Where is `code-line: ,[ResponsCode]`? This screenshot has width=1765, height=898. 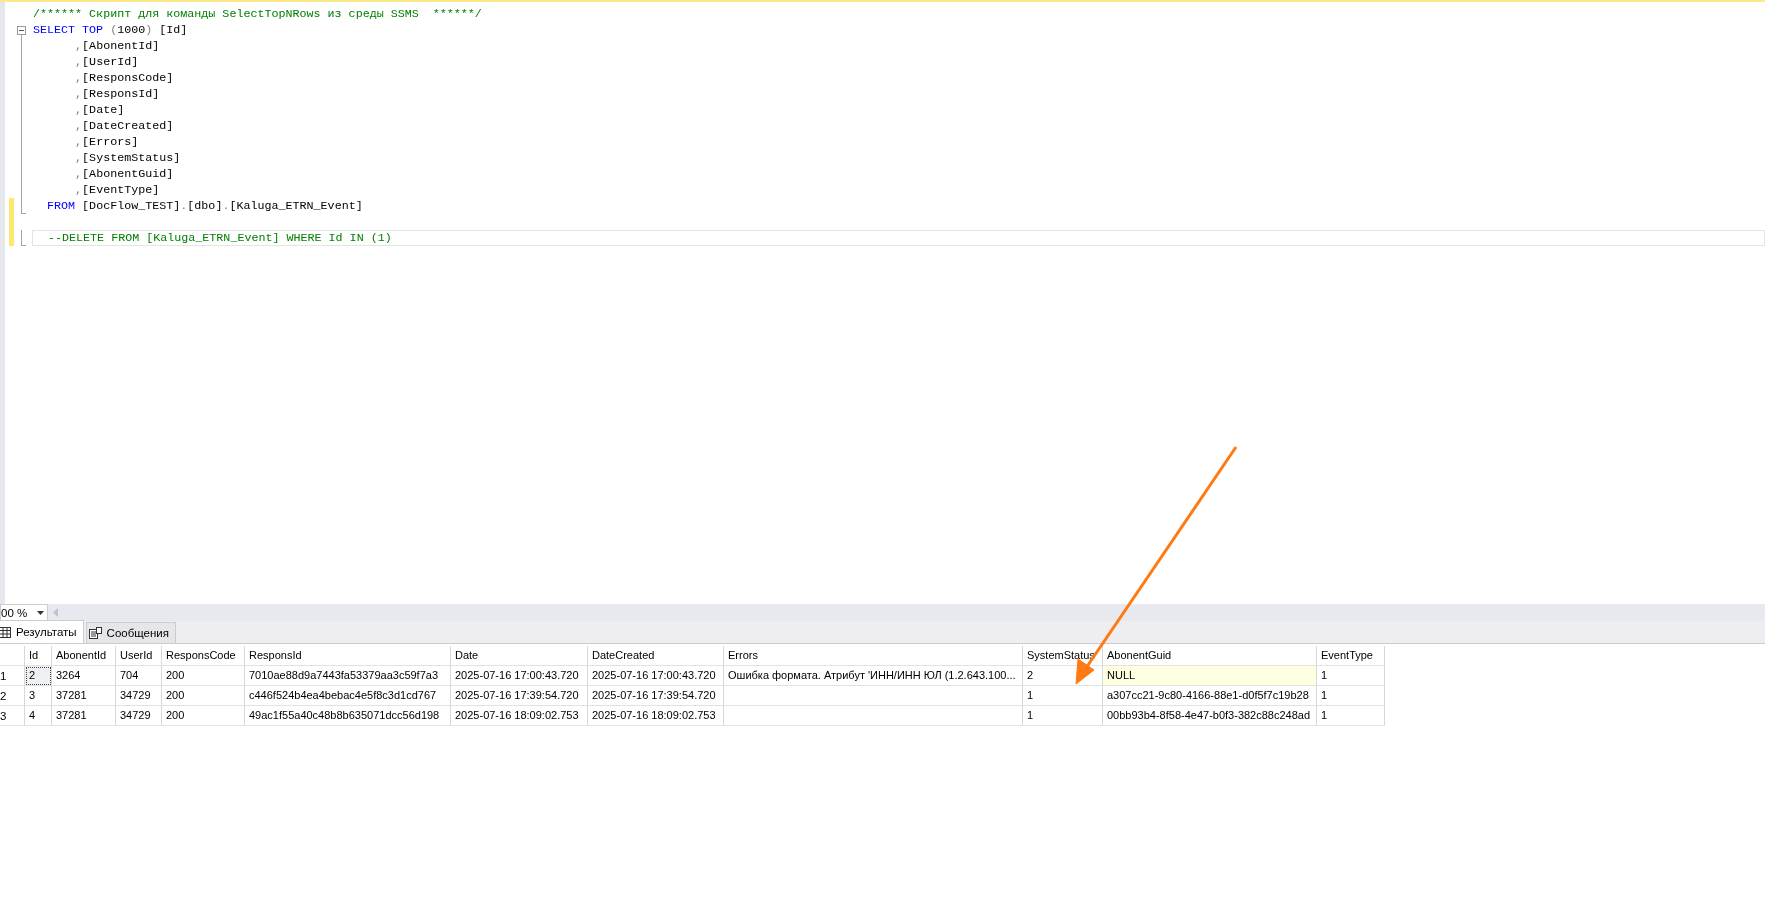
code-line: ,[ResponsCode] is located at coordinates (124, 78).